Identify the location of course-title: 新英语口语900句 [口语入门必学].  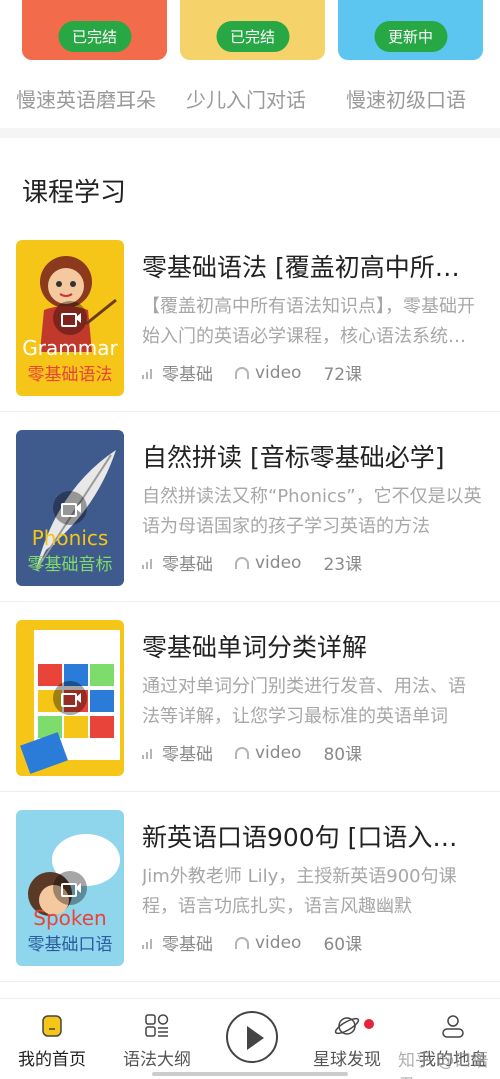
(312, 836).